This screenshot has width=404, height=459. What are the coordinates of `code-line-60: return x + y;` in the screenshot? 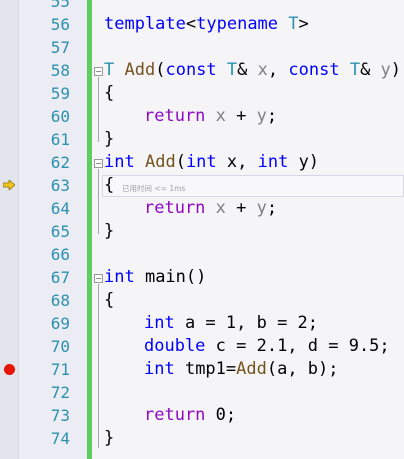 It's located at (210, 116).